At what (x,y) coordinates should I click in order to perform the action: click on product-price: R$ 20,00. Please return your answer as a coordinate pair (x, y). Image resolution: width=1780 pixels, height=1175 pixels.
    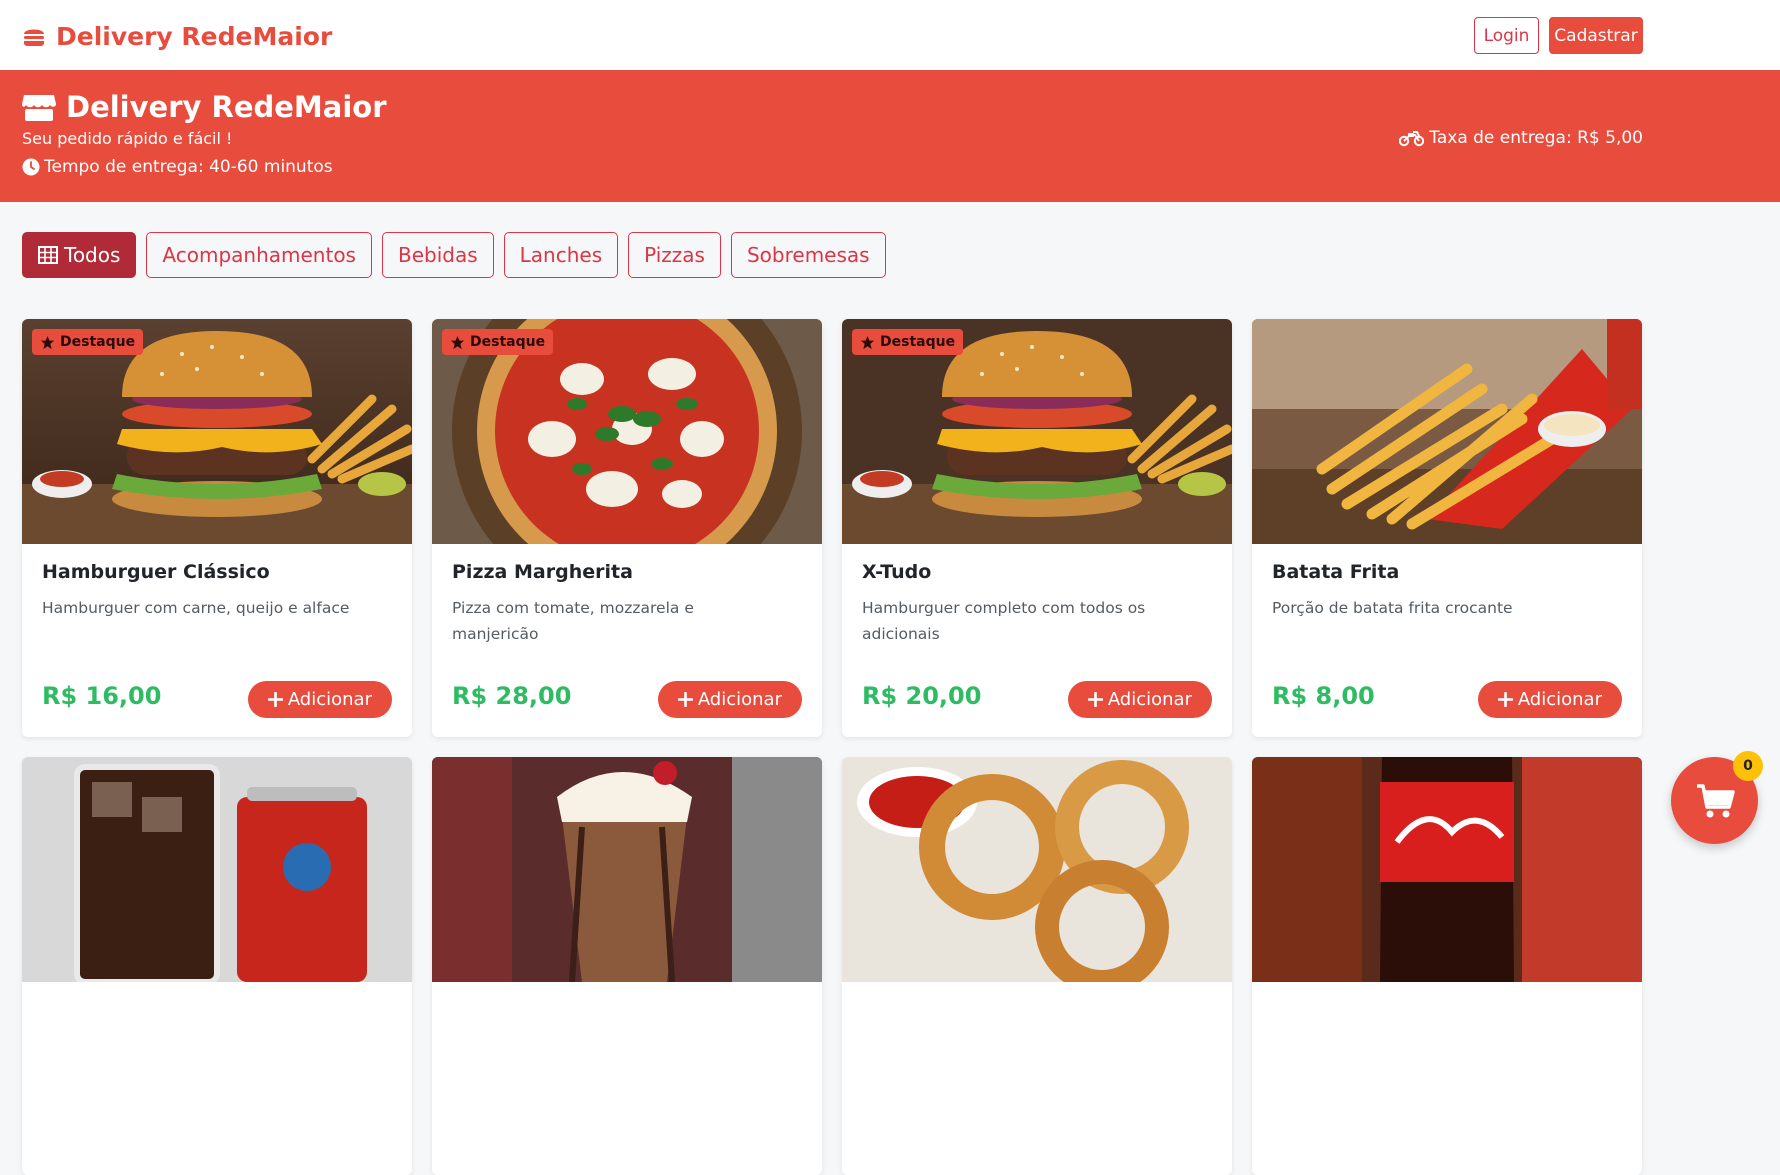
    Looking at the image, I should click on (922, 696).